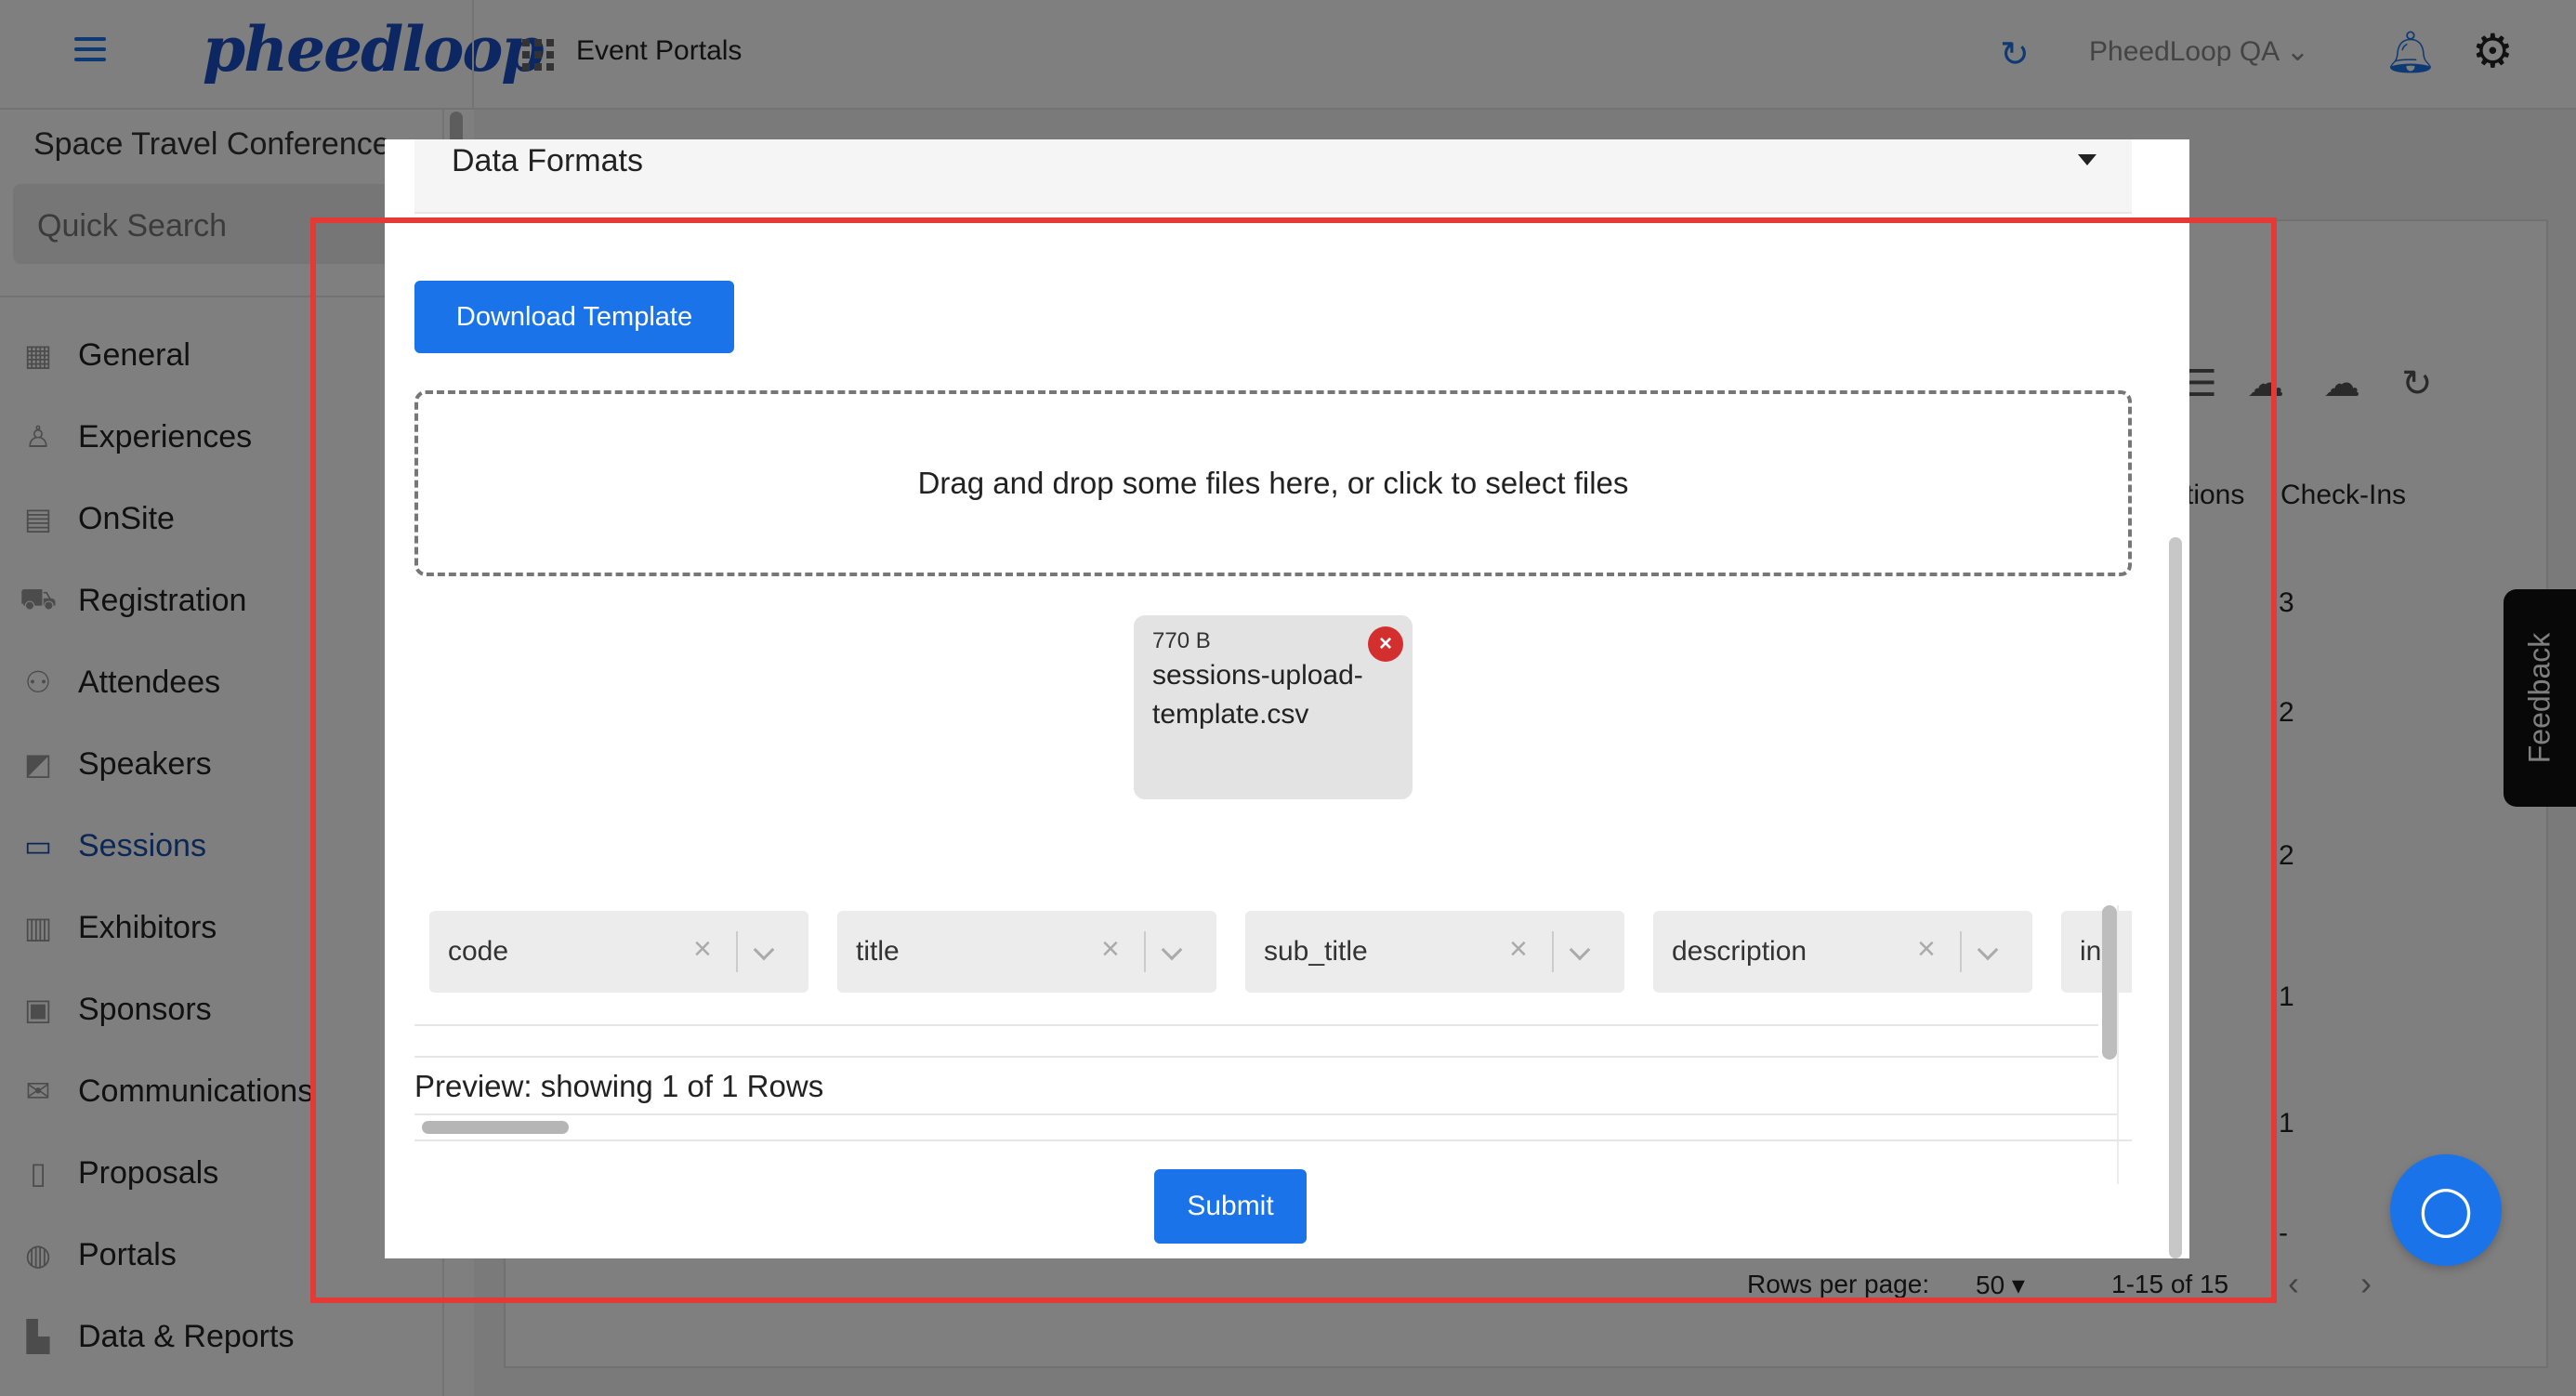 Image resolution: width=2576 pixels, height=1396 pixels. I want to click on file-size: 770 B, so click(1181, 640).